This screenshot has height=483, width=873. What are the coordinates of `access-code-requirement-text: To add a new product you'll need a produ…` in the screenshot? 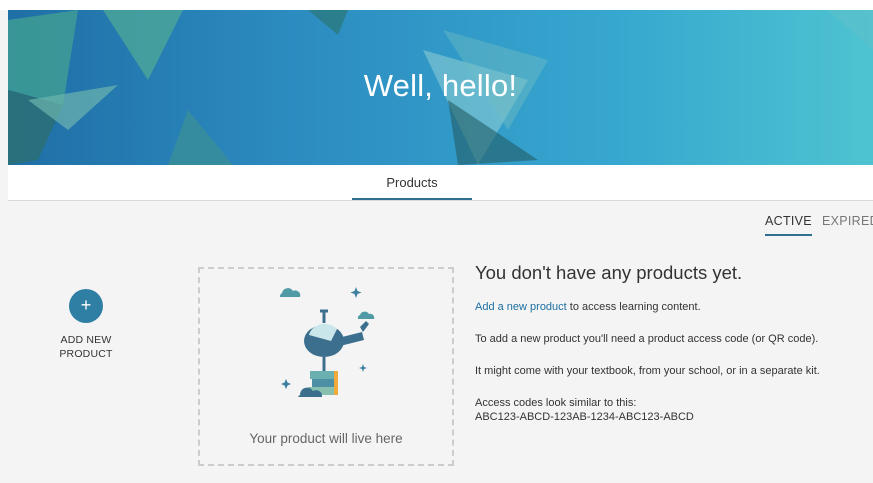 It's located at (647, 339).